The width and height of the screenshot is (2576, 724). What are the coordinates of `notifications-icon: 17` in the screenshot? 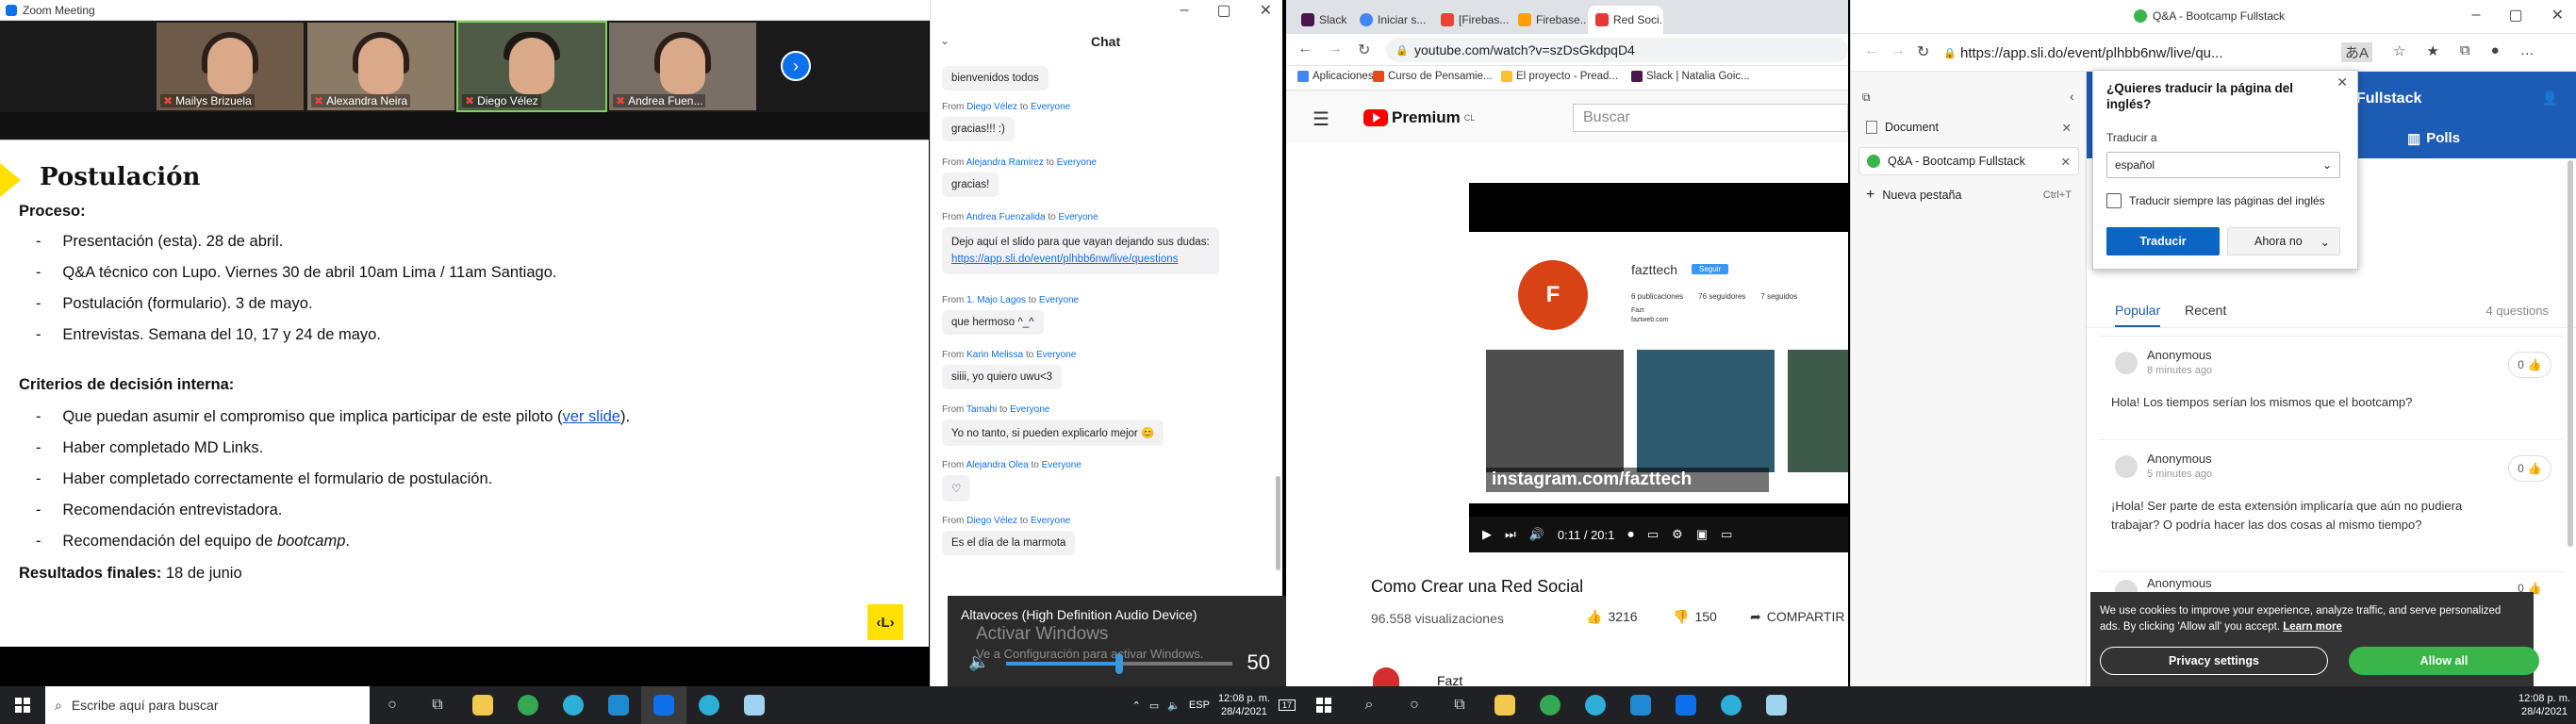 It's located at (1287, 705).